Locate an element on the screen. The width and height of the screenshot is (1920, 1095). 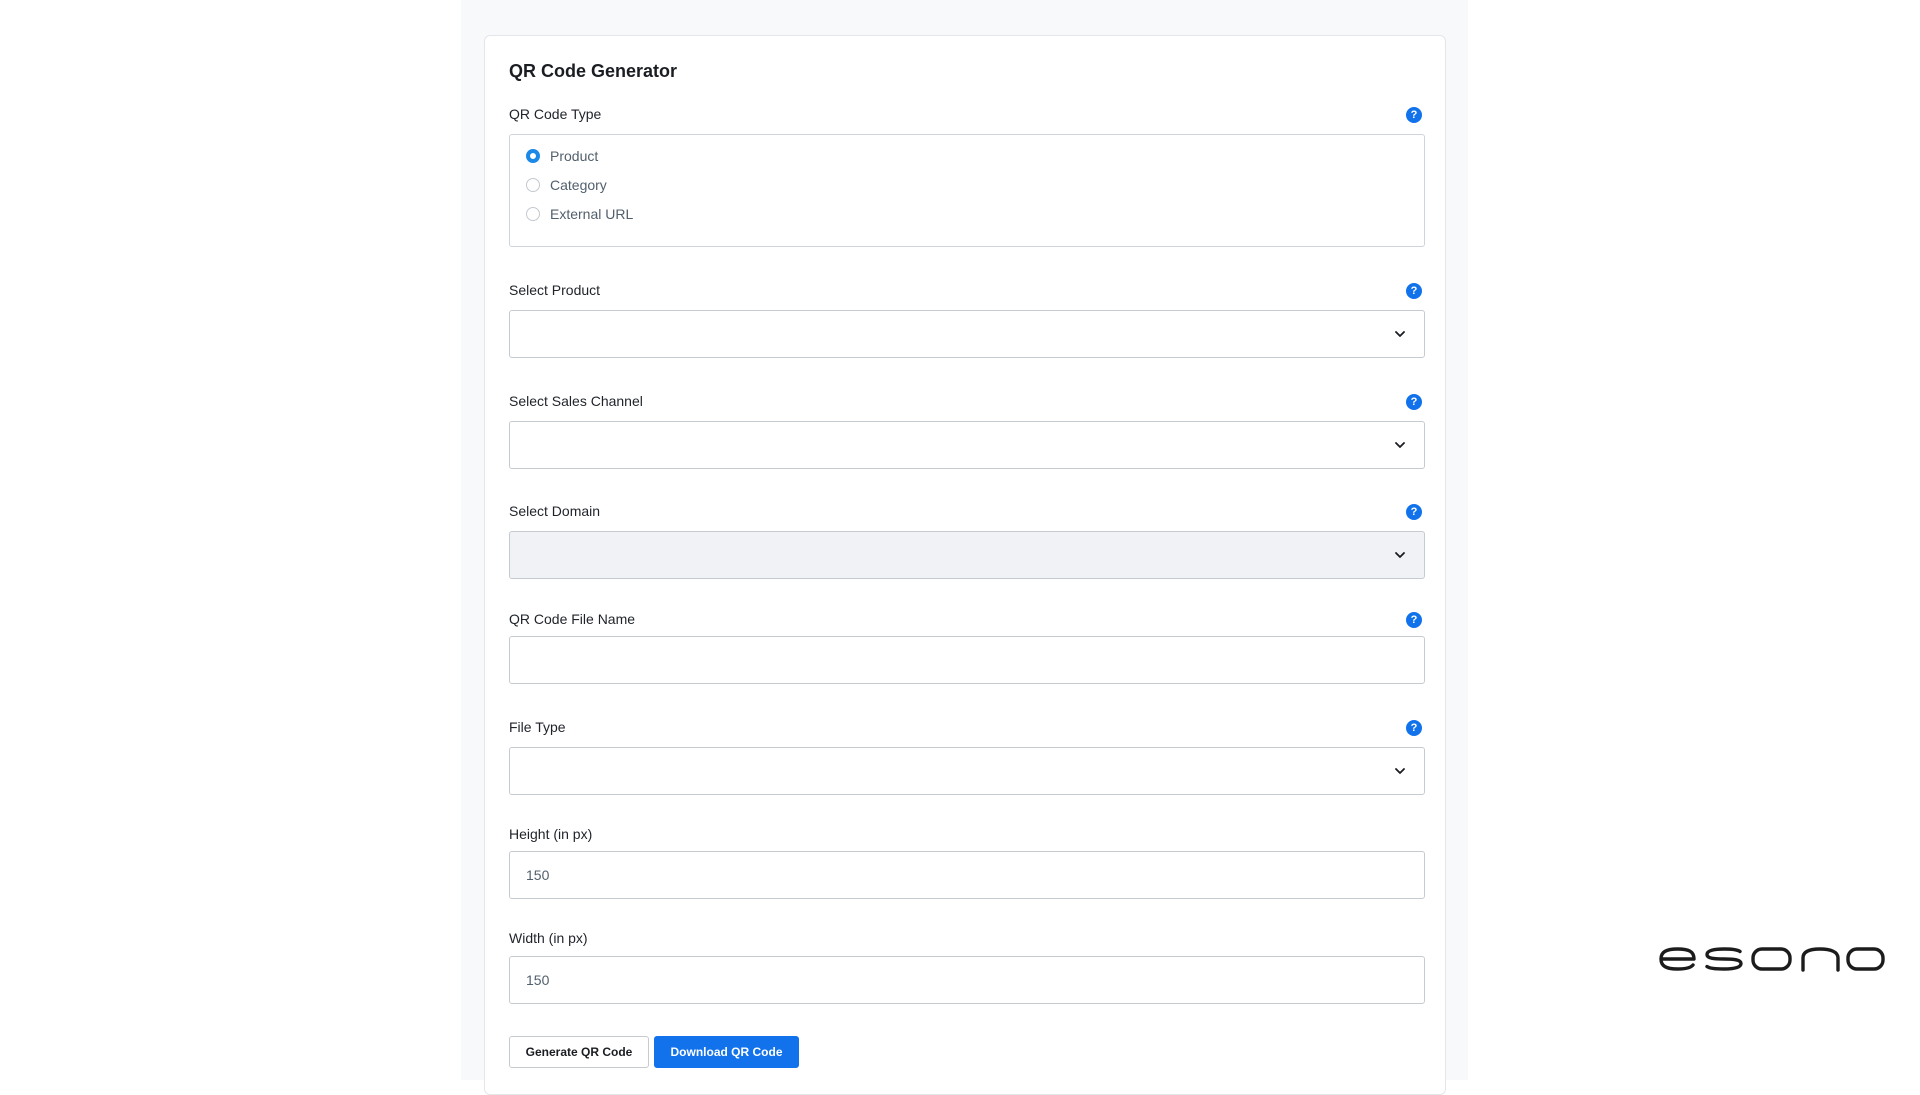
radio-label-product: Product is located at coordinates (574, 156).